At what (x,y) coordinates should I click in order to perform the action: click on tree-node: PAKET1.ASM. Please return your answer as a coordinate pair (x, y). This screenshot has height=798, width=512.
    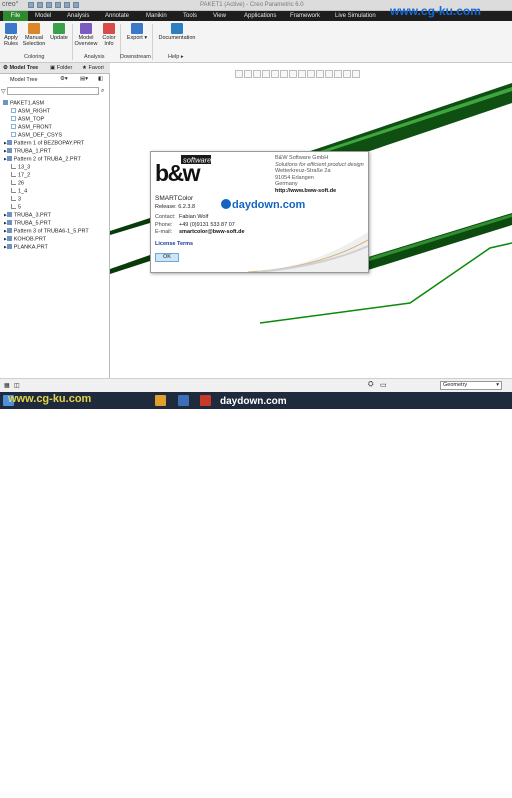
    Looking at the image, I should click on (23, 103).